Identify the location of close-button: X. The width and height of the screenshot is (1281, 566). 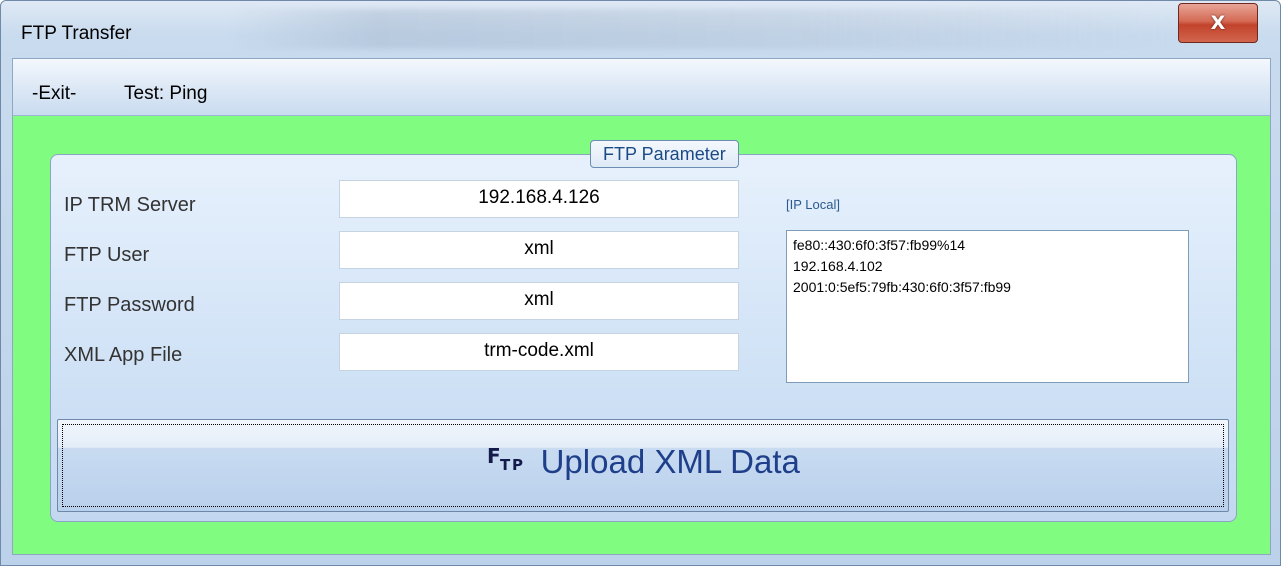
(1218, 23).